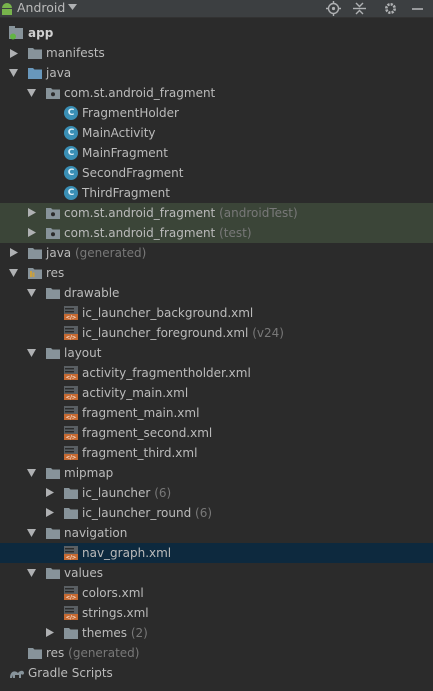 The height and width of the screenshot is (691, 433). I want to click on file-name: ic_launcher_foreground.xml, so click(165, 333).